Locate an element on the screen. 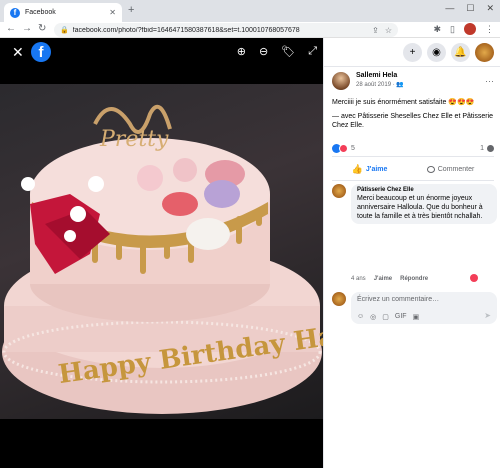  fullscreen-icon: ⤢ is located at coordinates (312, 51).